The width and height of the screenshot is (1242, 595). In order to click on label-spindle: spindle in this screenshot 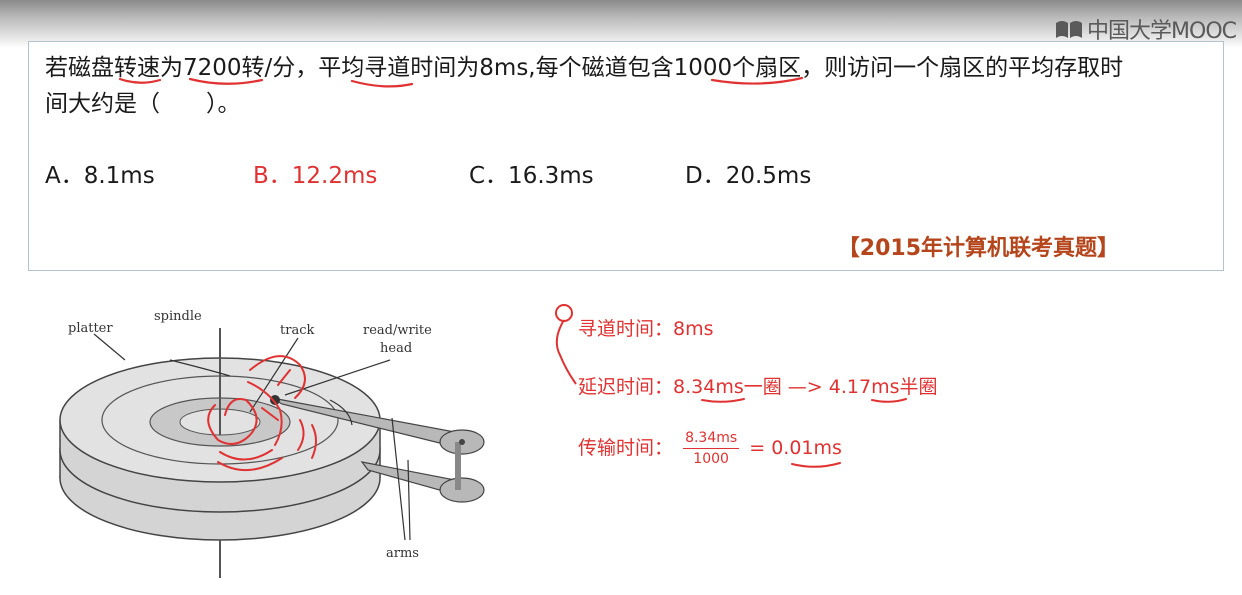, I will do `click(178, 316)`.